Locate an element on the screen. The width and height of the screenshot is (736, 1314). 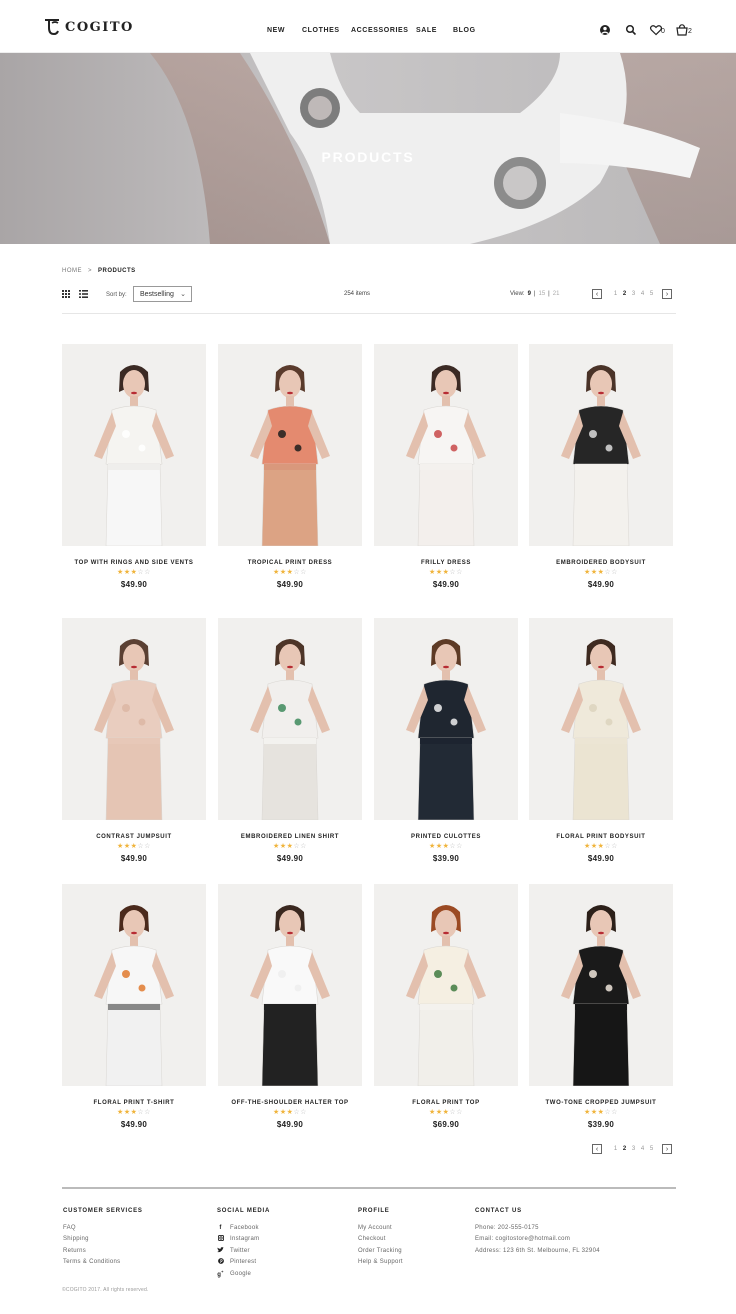
product-card: FLORAL PRINT BODYSUIT ★★★☆☆ $49.90 is located at coordinates (601, 740).